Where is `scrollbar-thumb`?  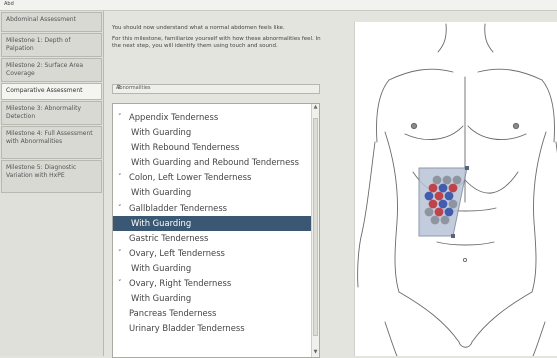 scrollbar-thumb is located at coordinates (315, 227).